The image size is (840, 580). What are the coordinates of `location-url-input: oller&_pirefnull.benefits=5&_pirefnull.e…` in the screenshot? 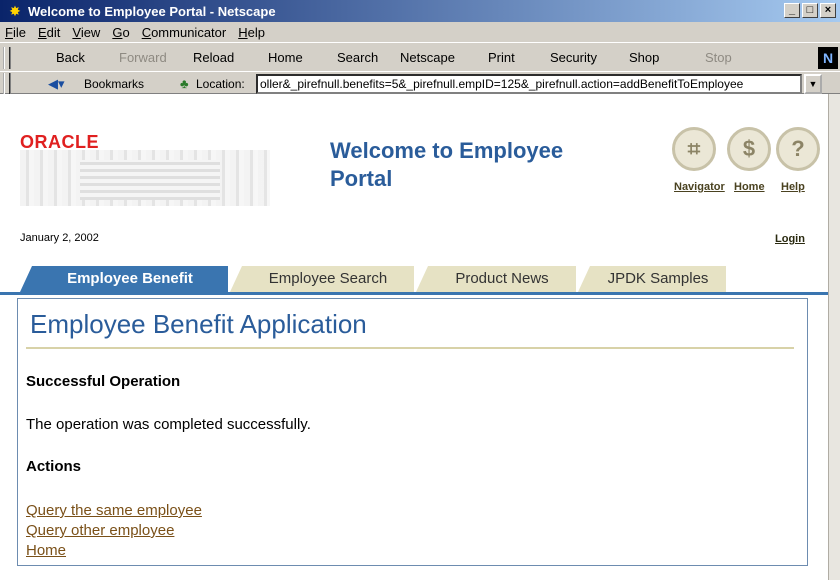 It's located at (529, 84).